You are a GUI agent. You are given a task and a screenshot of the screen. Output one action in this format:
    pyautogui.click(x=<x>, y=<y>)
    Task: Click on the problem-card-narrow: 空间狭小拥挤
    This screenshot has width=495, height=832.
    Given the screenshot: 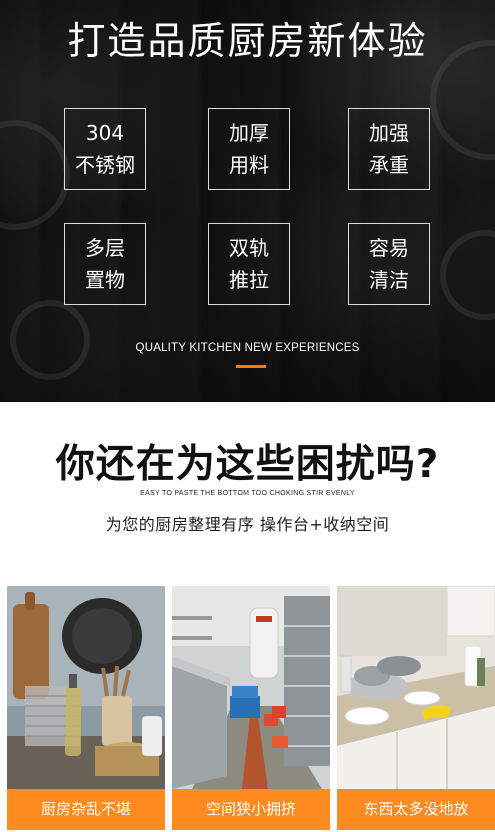 What is the action you would take?
    pyautogui.click(x=251, y=708)
    